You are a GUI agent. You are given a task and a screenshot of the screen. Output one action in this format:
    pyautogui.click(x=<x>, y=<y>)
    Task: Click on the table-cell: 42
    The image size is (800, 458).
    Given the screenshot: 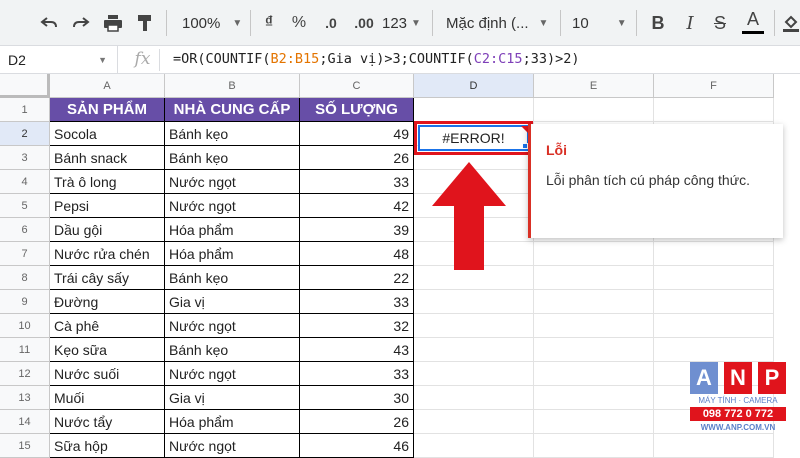 What is the action you would take?
    pyautogui.click(x=357, y=206)
    